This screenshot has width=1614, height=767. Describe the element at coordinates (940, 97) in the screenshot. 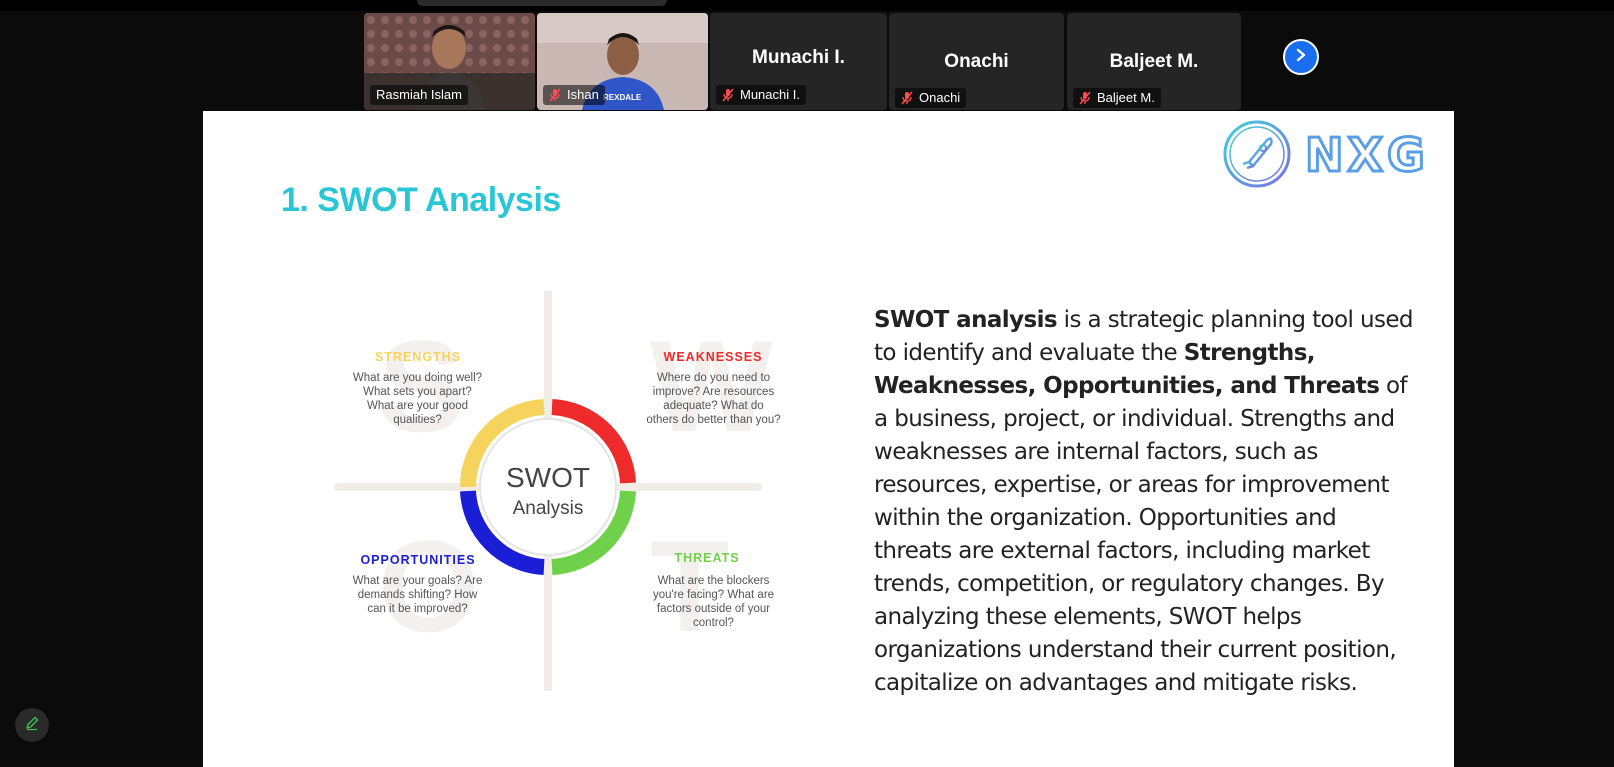

I see `participant-name: Onachi` at that location.